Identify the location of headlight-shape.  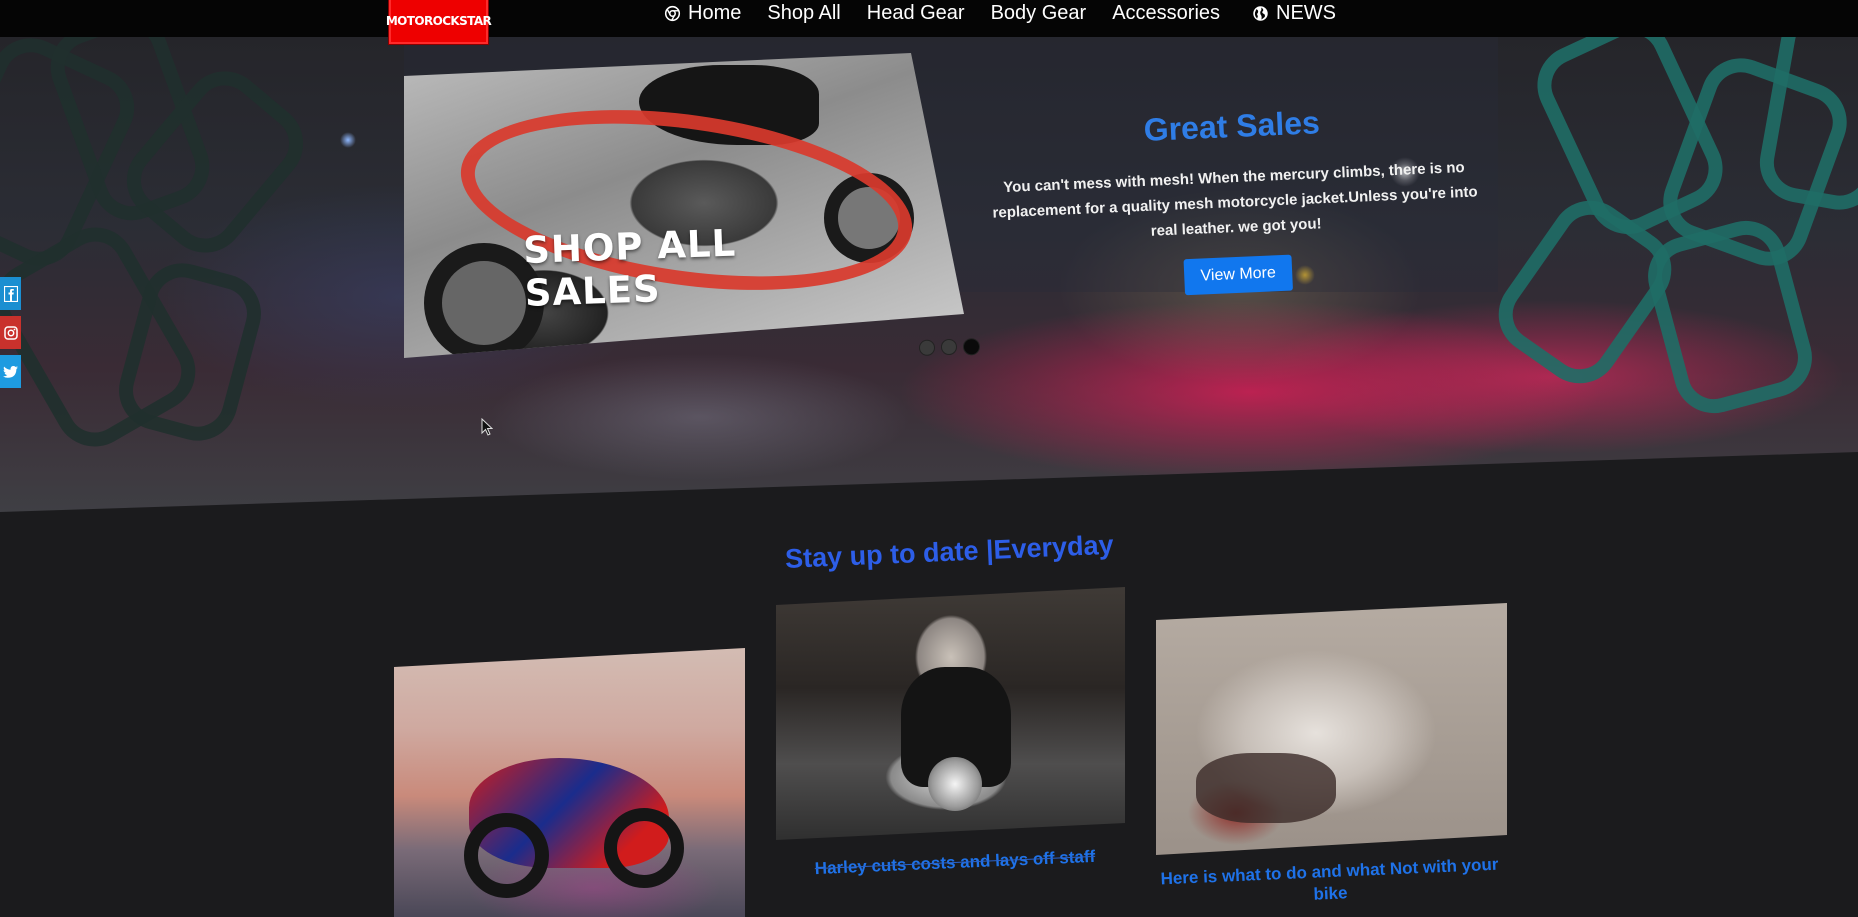
(955, 784).